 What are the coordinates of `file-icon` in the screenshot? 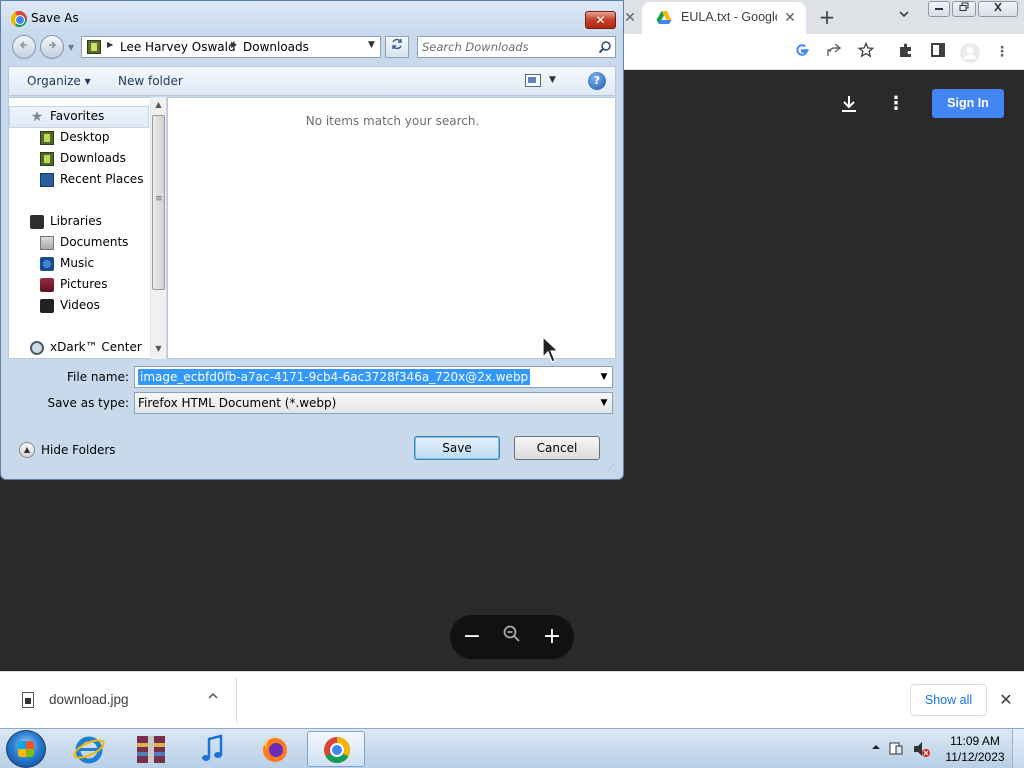 It's located at (28, 700).